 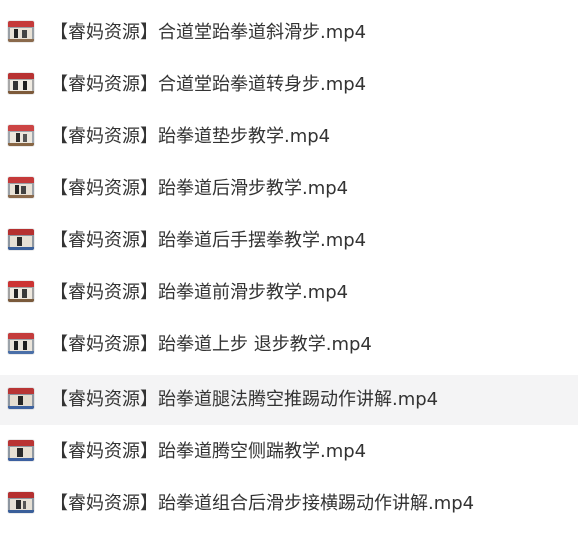 I want to click on file-name: 【睿妈资源】跆拳道前滑步教学.mp4, so click(x=199, y=292).